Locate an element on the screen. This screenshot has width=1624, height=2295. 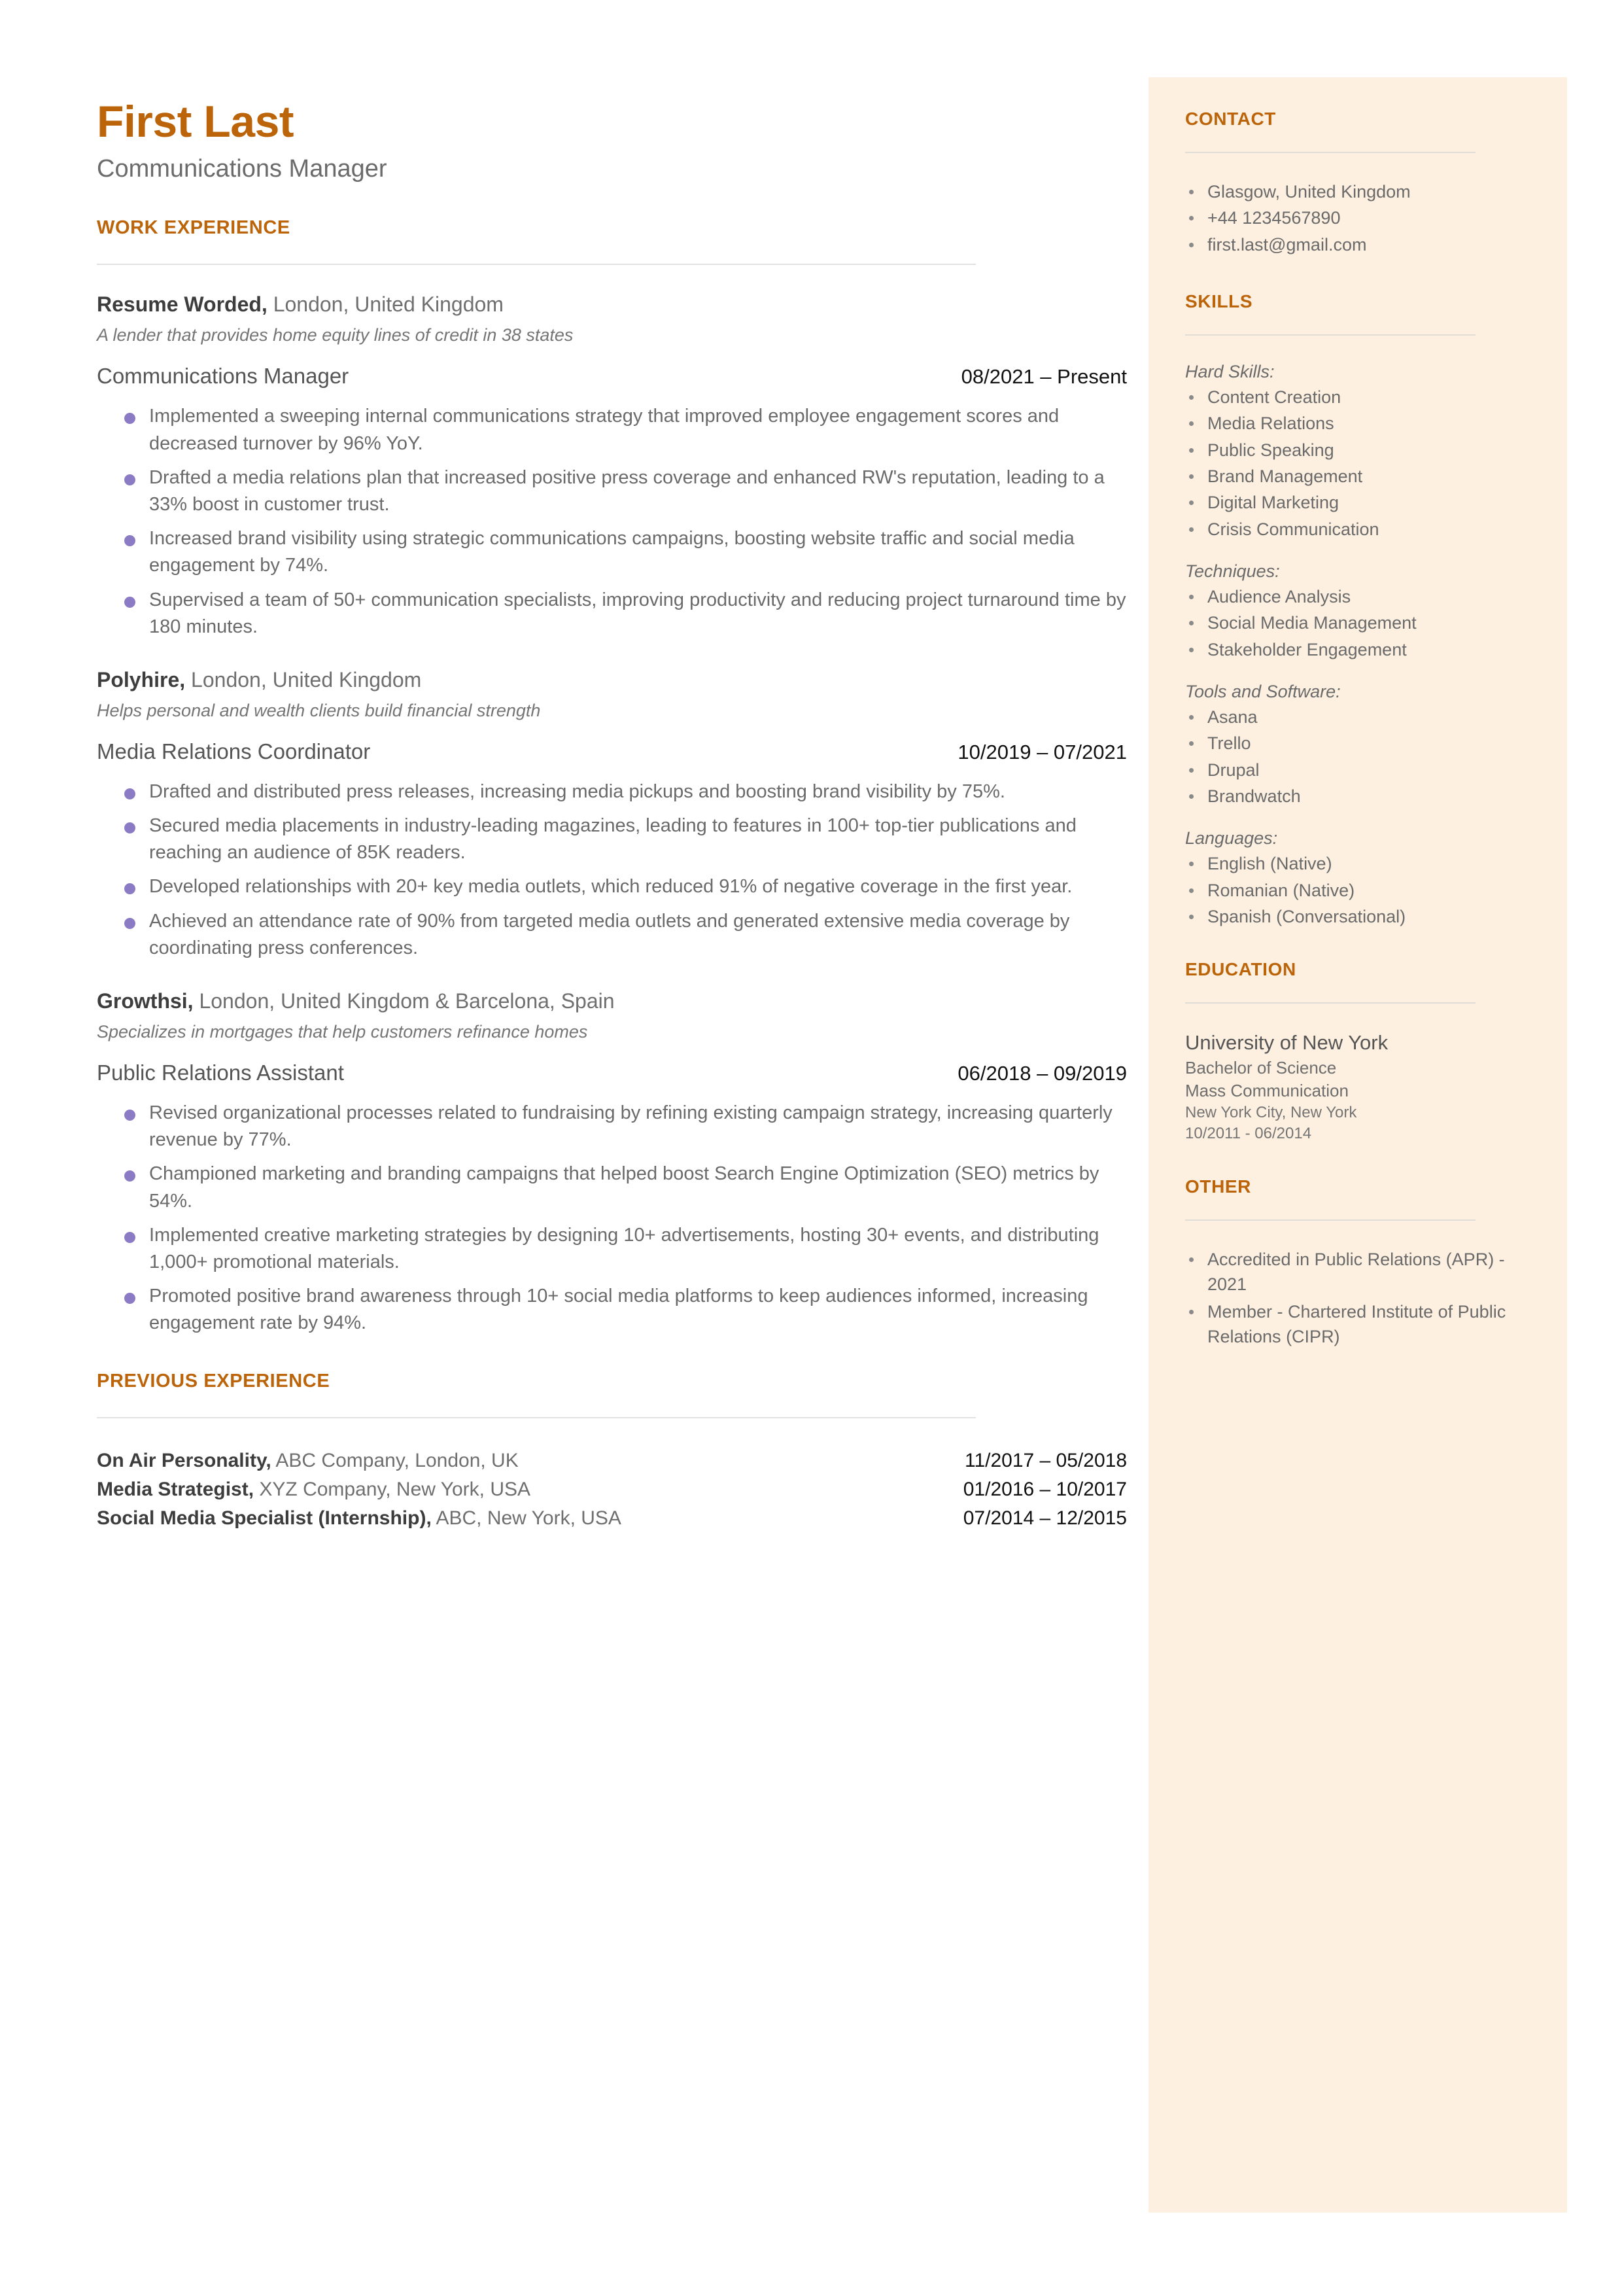
experience-dates: 06/2018 – 09/2019 is located at coordinates (1042, 1073).